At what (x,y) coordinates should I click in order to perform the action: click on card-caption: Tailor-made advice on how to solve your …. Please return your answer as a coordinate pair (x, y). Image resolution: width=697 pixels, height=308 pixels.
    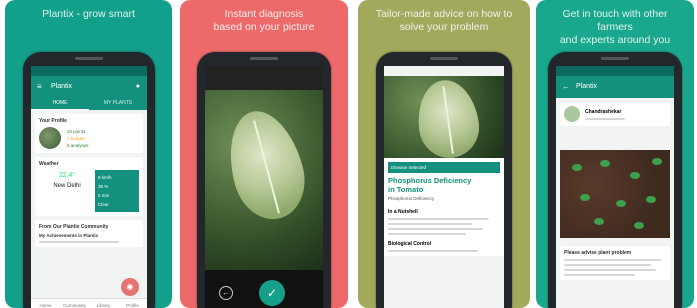
    Looking at the image, I should click on (444, 20).